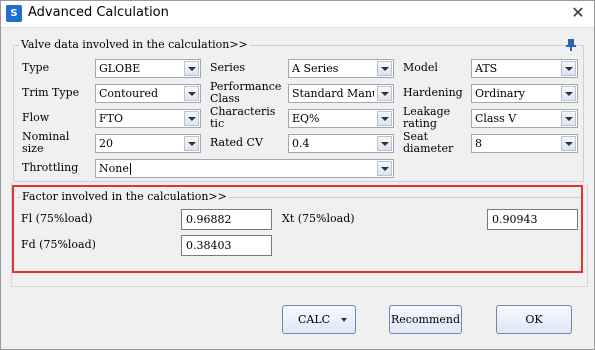 This screenshot has height=350, width=595. What do you see at coordinates (14, 13) in the screenshot?
I see `app-icon: S` at bounding box center [14, 13].